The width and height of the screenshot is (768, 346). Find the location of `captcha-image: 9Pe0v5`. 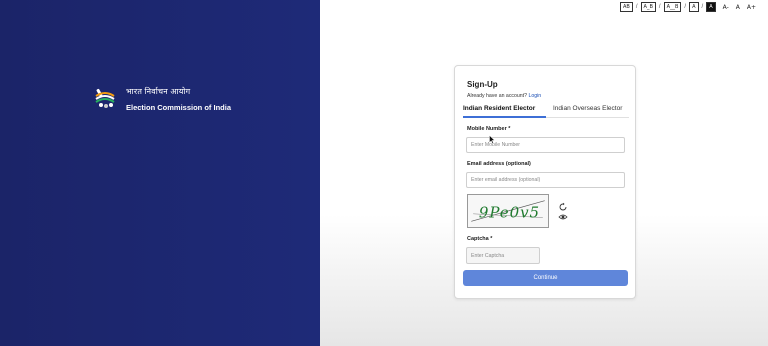

captcha-image: 9Pe0v5 is located at coordinates (508, 211).